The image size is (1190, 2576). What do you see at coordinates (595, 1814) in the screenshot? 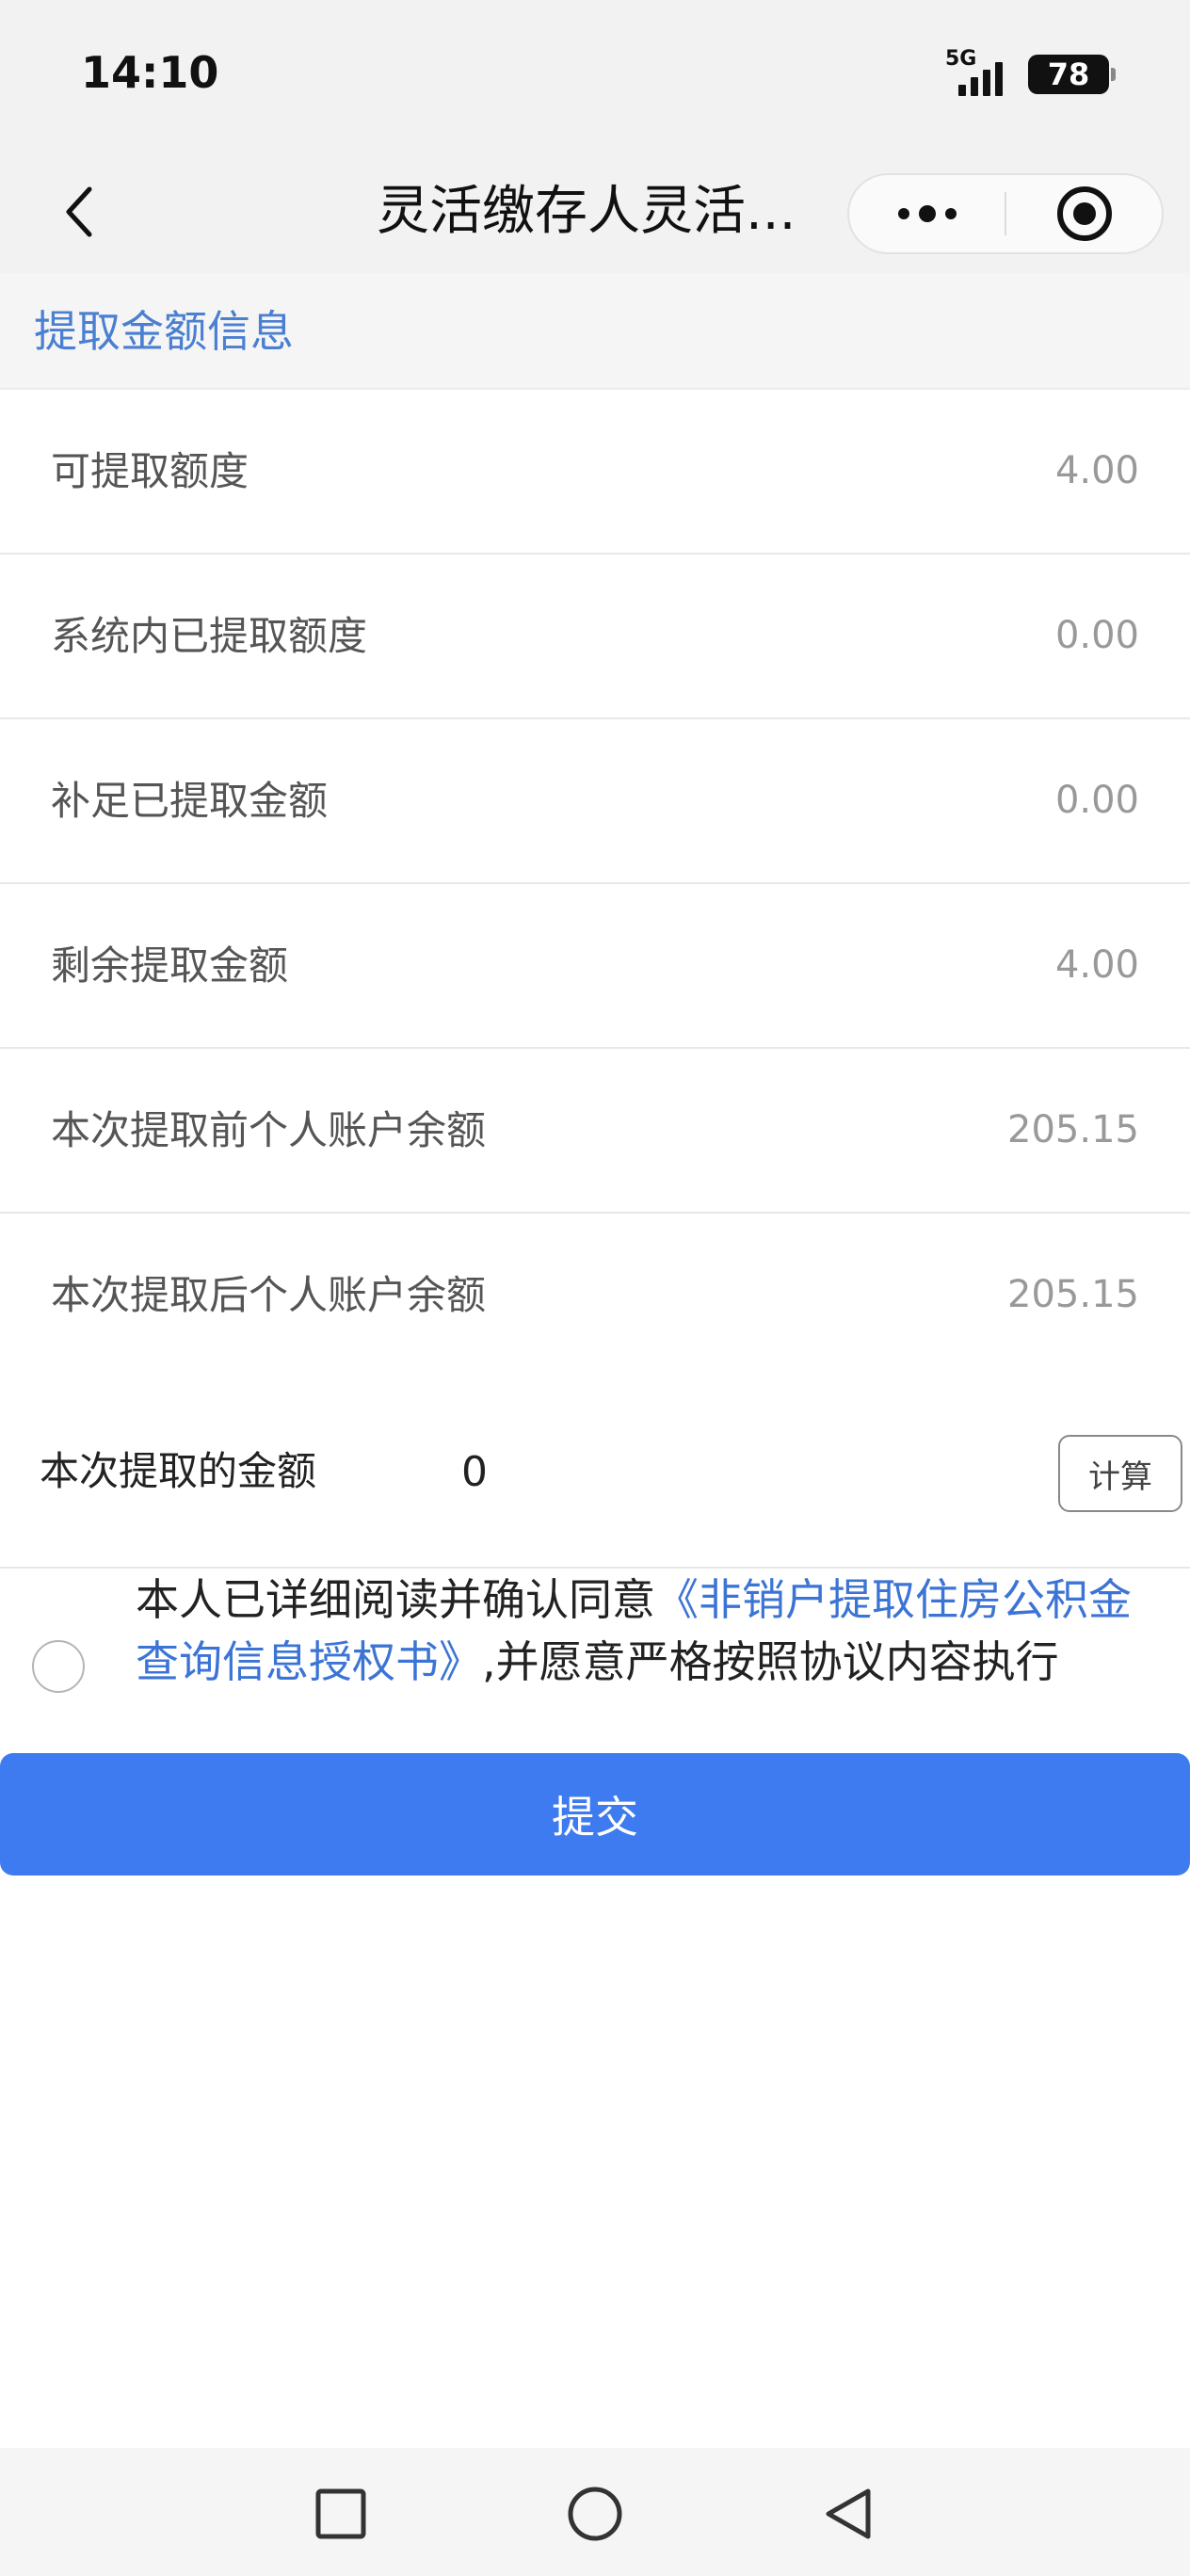
I see `submit-button: 提交` at bounding box center [595, 1814].